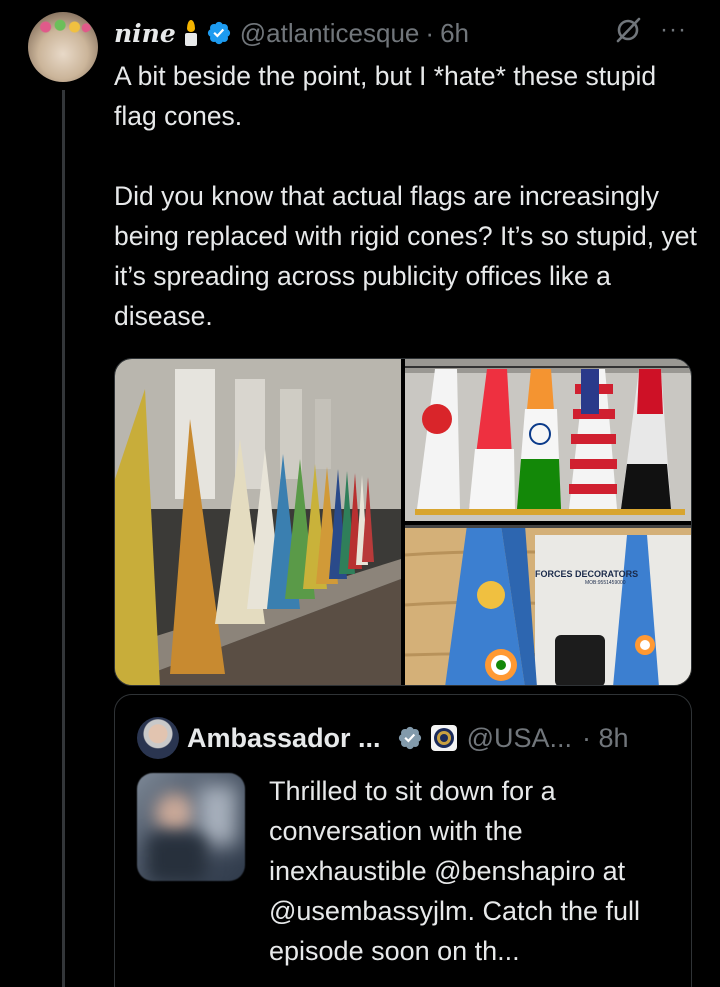  I want to click on media-image-forces-decorators, so click(548, 605).